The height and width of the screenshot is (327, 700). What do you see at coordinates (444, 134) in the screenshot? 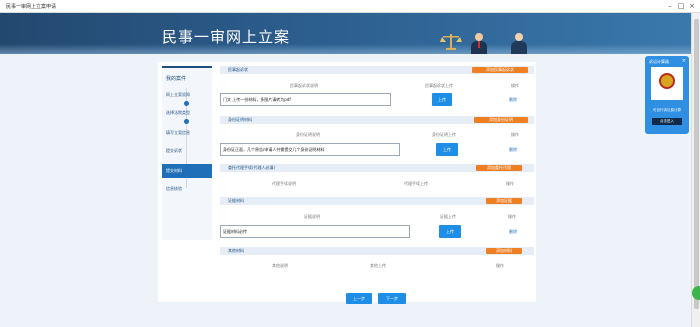
I see `col-upload: 身份证明上传` at bounding box center [444, 134].